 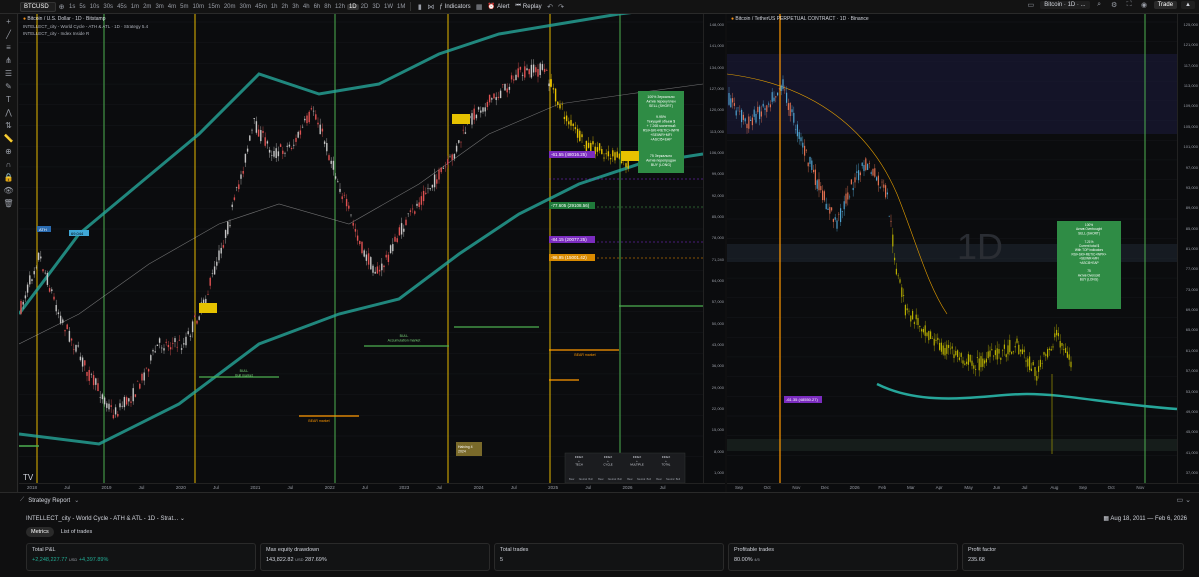 I want to click on fullscreen-icon: ⛶, so click(x=1129, y=5).